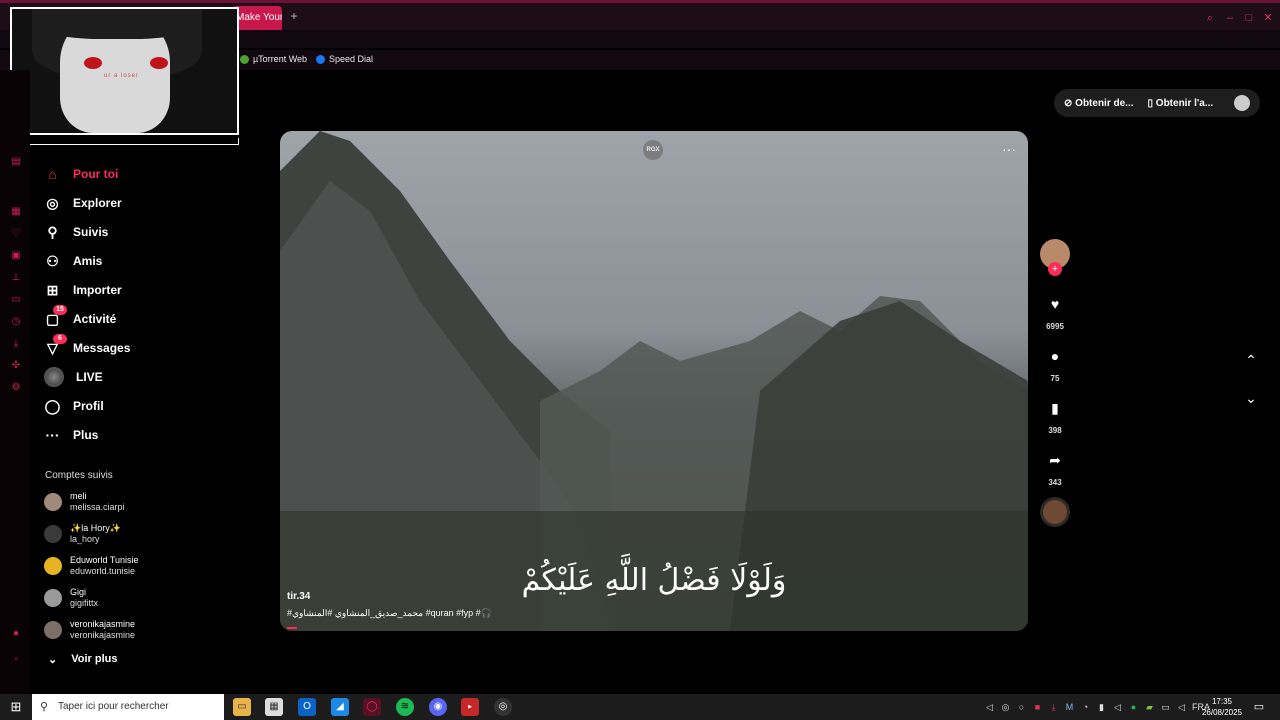 Image resolution: width=1280 pixels, height=720 pixels. I want to click on grid-icon: ▦, so click(16, 212).